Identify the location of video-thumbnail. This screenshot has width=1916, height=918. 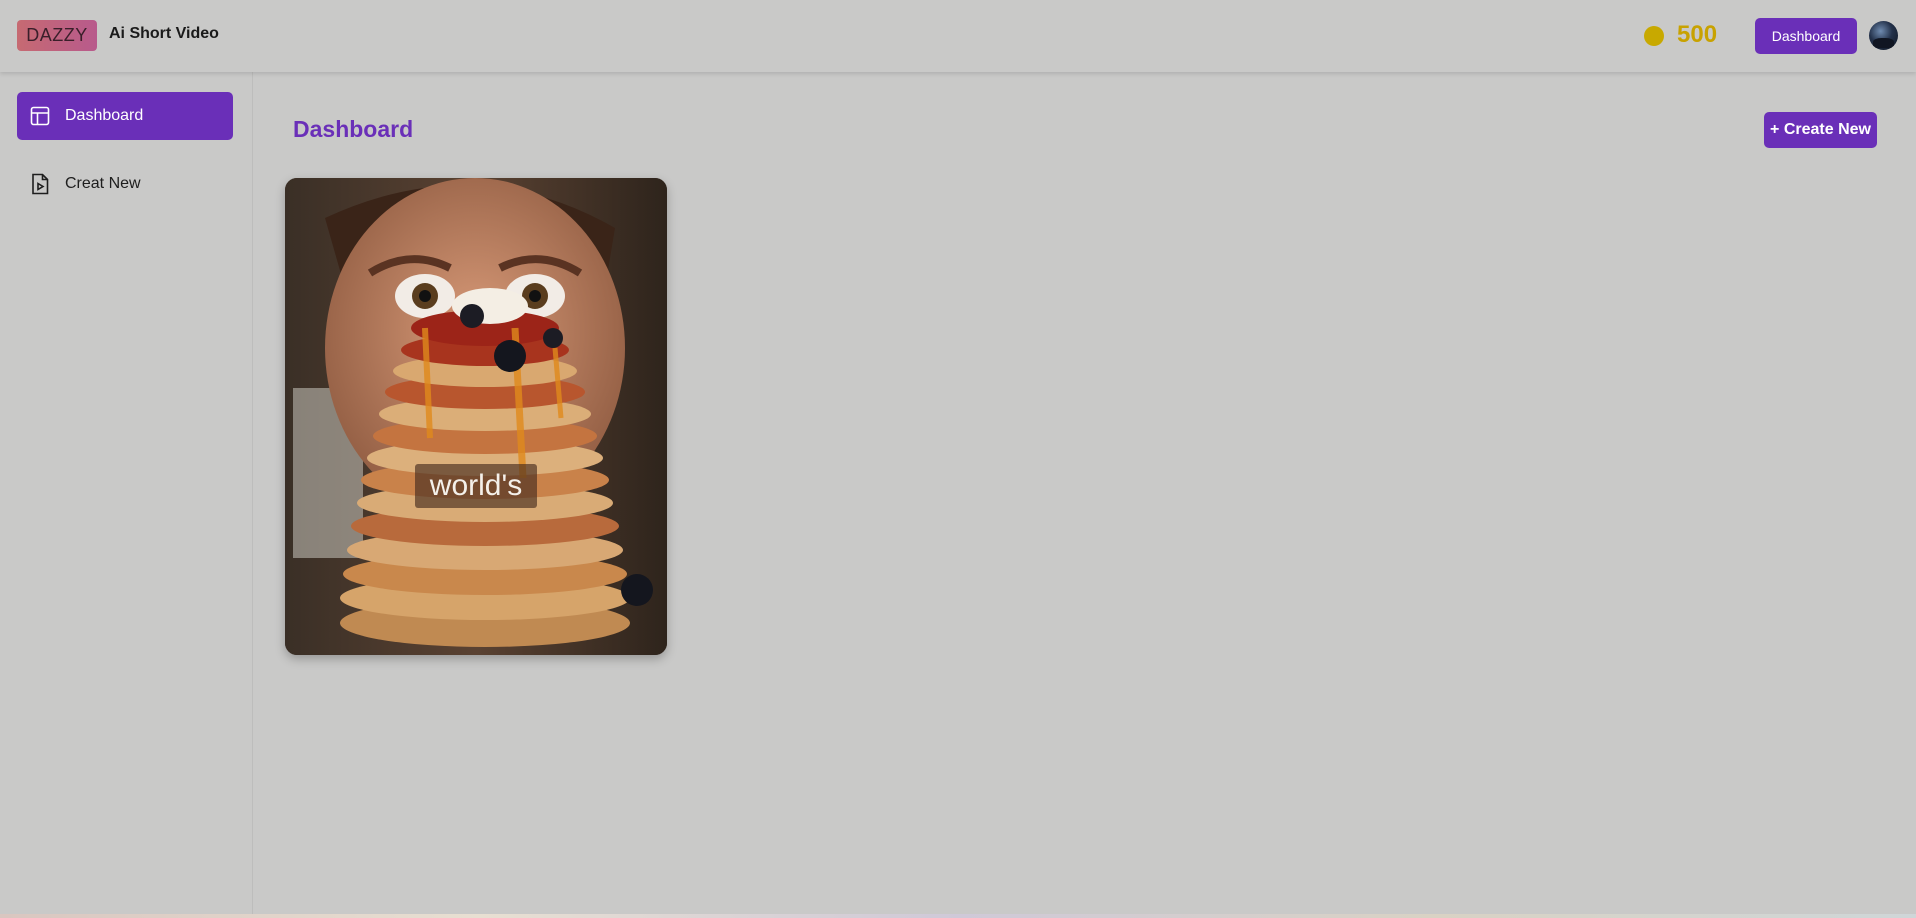
(476, 416).